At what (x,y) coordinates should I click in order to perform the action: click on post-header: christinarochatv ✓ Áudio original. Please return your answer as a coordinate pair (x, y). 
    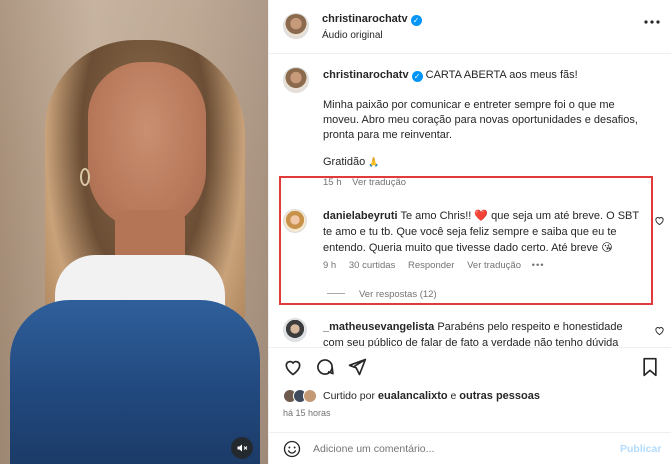
    Looking at the image, I should click on (470, 27).